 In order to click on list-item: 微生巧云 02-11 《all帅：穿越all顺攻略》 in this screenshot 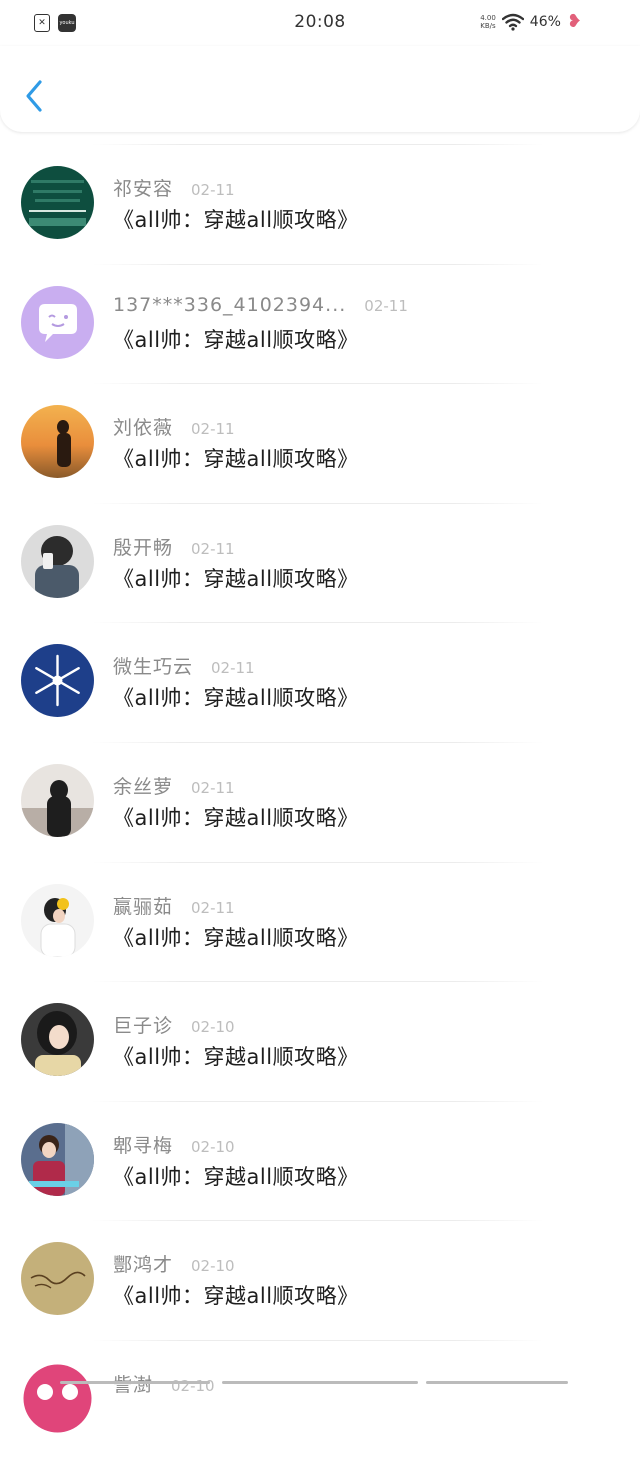, I will do `click(320, 682)`.